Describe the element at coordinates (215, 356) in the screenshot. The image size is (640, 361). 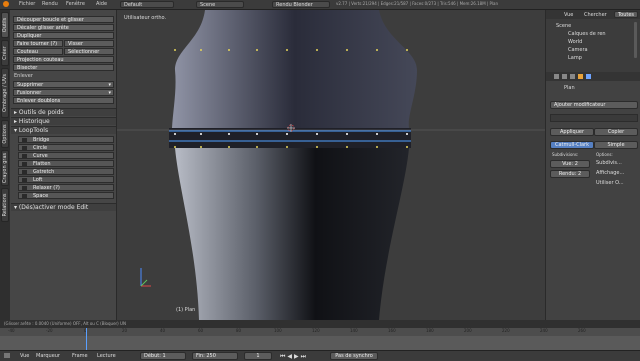
I see `end-frame-field: Fin: 250` at that location.